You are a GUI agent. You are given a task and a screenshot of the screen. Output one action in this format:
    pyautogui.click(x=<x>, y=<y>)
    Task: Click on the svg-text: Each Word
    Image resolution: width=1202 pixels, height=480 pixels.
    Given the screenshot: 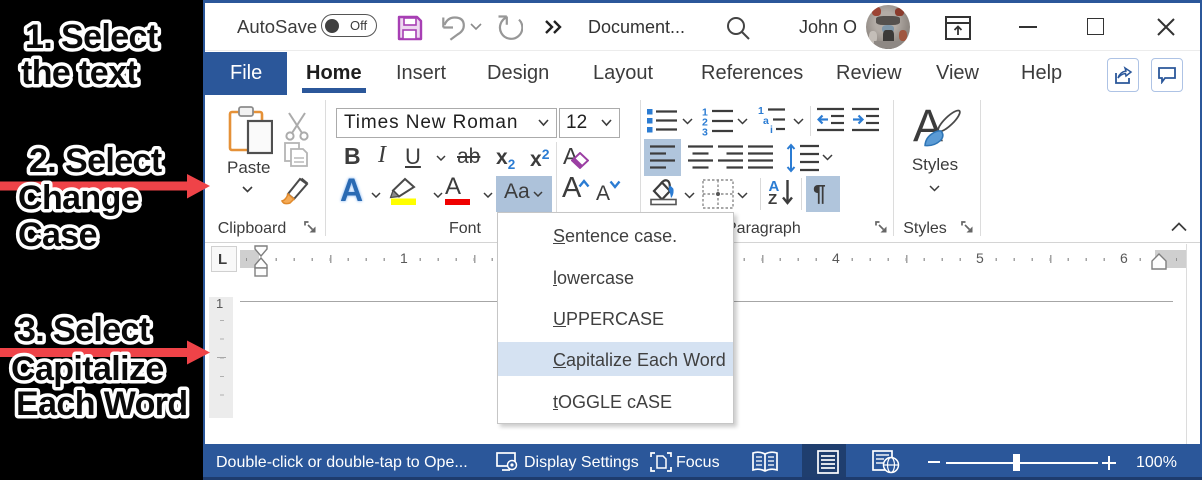 What is the action you would take?
    pyautogui.click(x=102, y=404)
    